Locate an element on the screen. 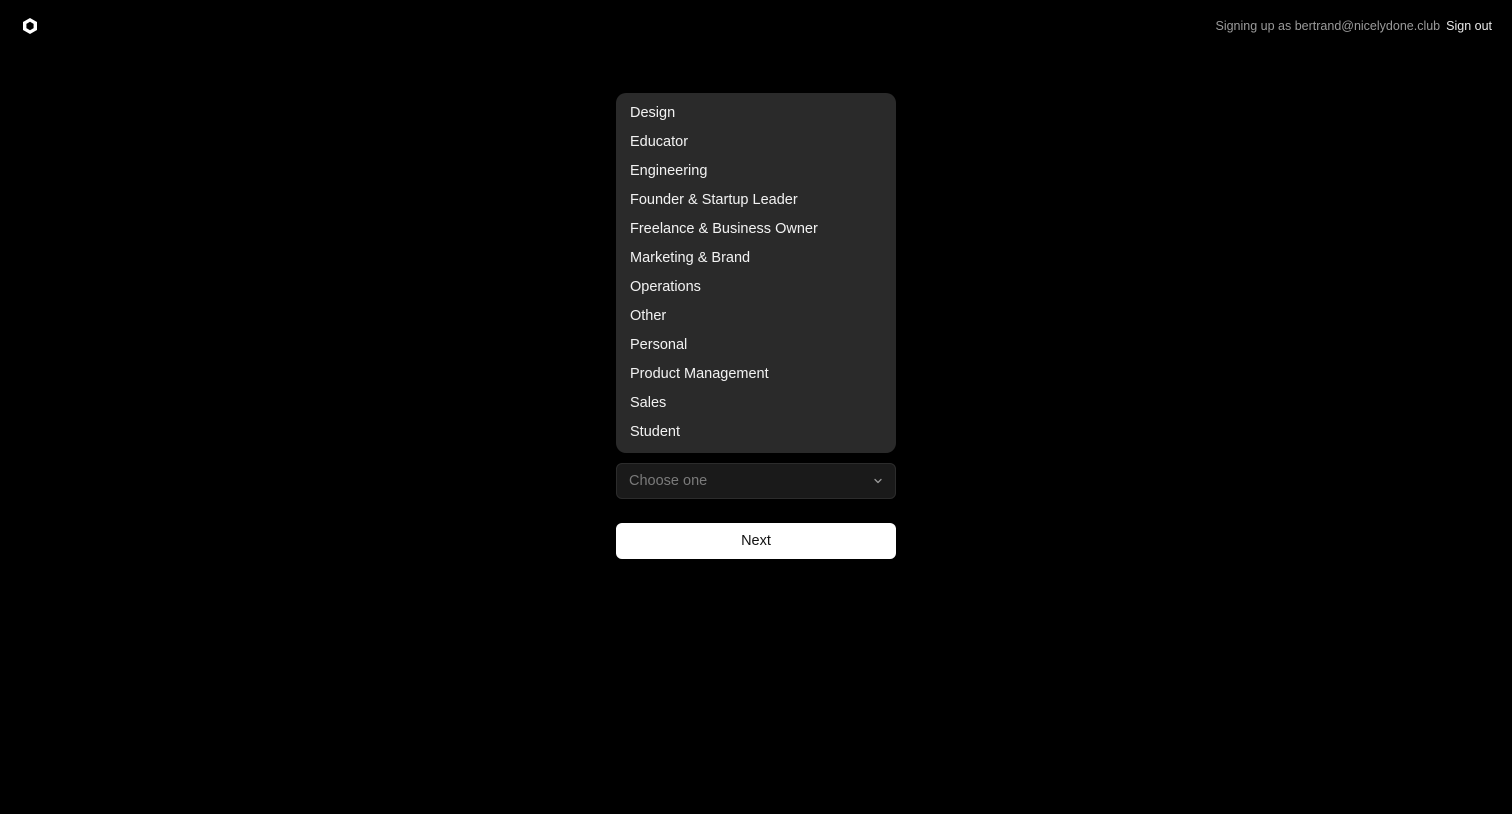 Image resolution: width=1512 pixels, height=814 pixels. hexagon-logo-icon is located at coordinates (30, 26).